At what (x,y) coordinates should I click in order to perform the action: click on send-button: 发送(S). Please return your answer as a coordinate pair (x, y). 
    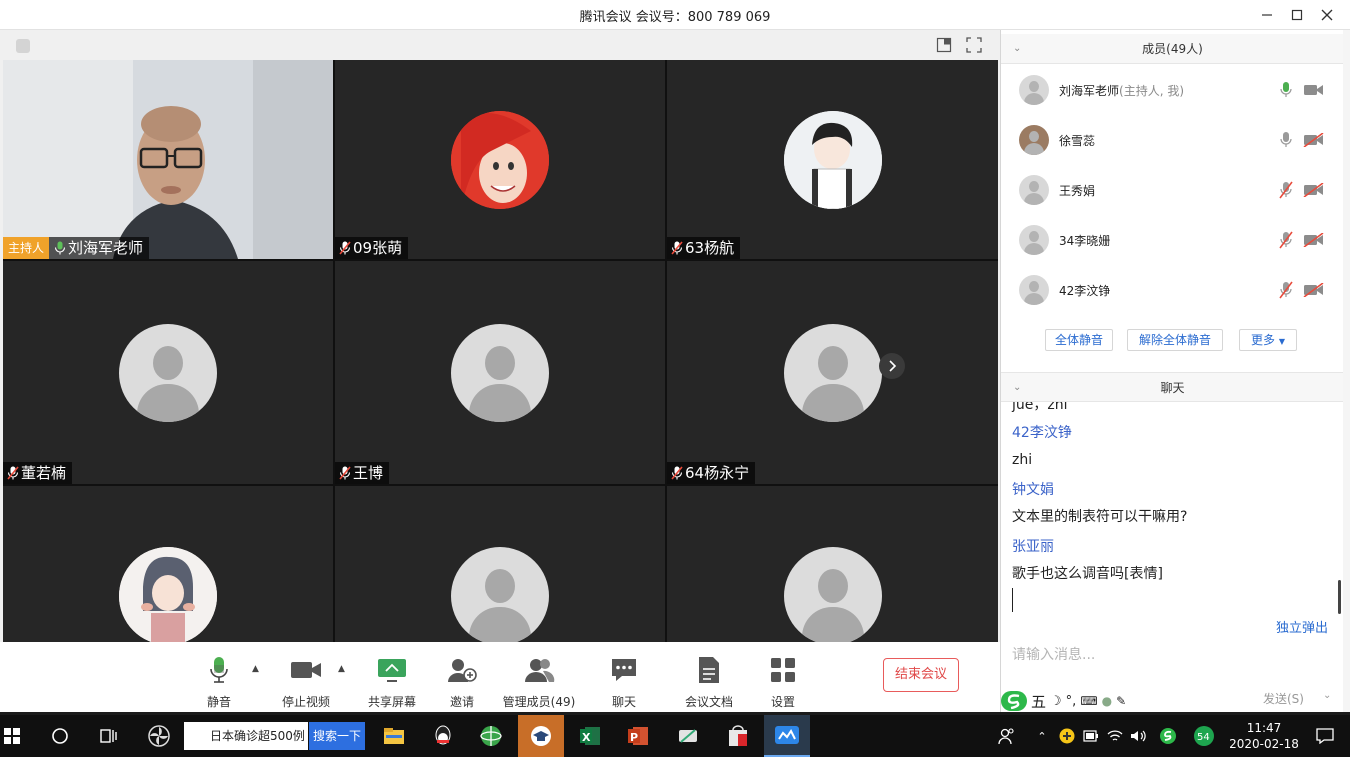
    Looking at the image, I should click on (1283, 698).